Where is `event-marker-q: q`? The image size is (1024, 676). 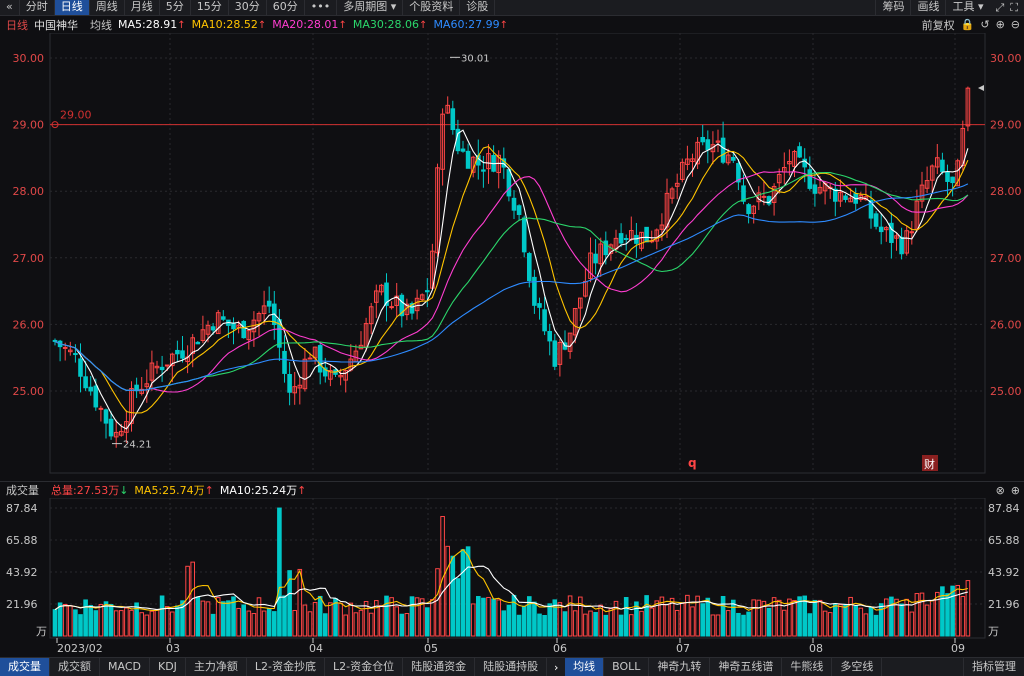
event-marker-q: q is located at coordinates (692, 463).